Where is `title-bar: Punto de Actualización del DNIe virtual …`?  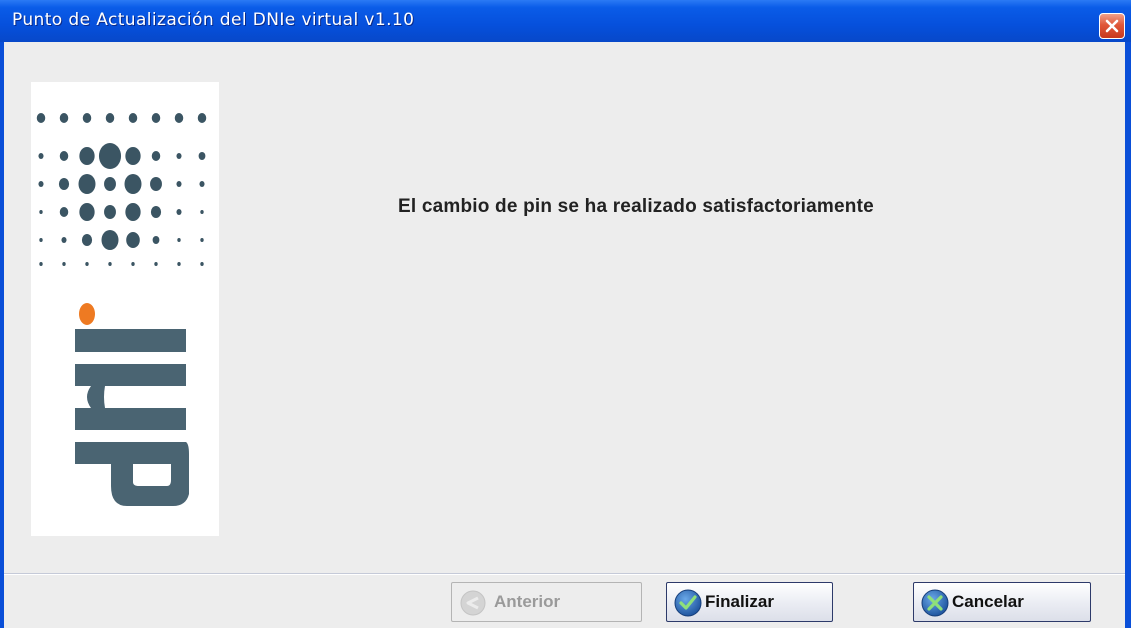
title-bar: Punto de Actualización del DNIe virtual … is located at coordinates (565, 21).